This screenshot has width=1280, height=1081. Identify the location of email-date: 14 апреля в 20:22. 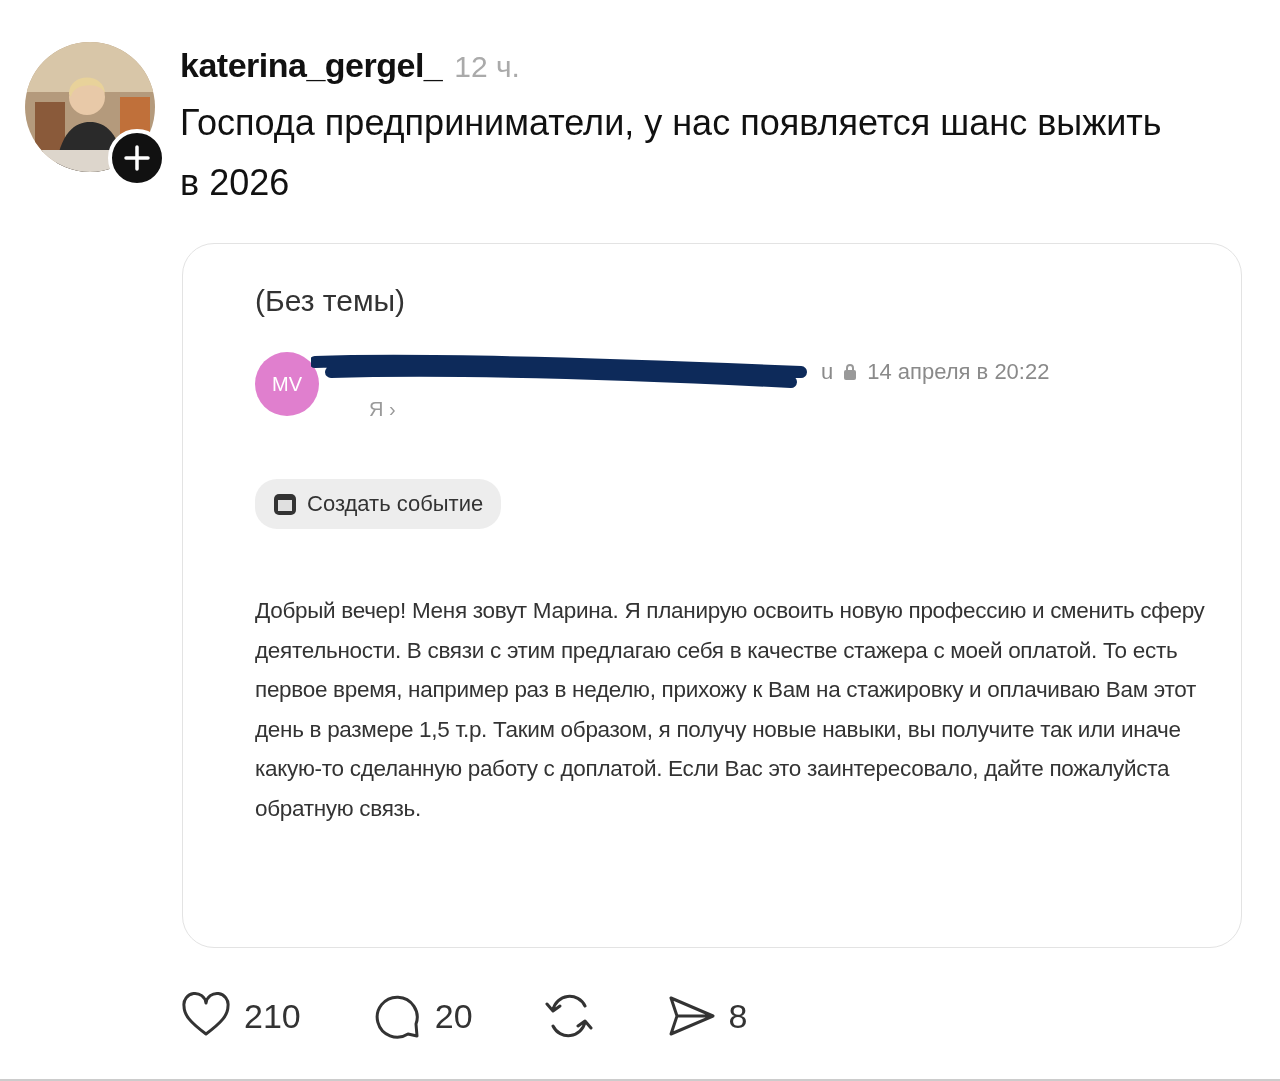
(958, 372).